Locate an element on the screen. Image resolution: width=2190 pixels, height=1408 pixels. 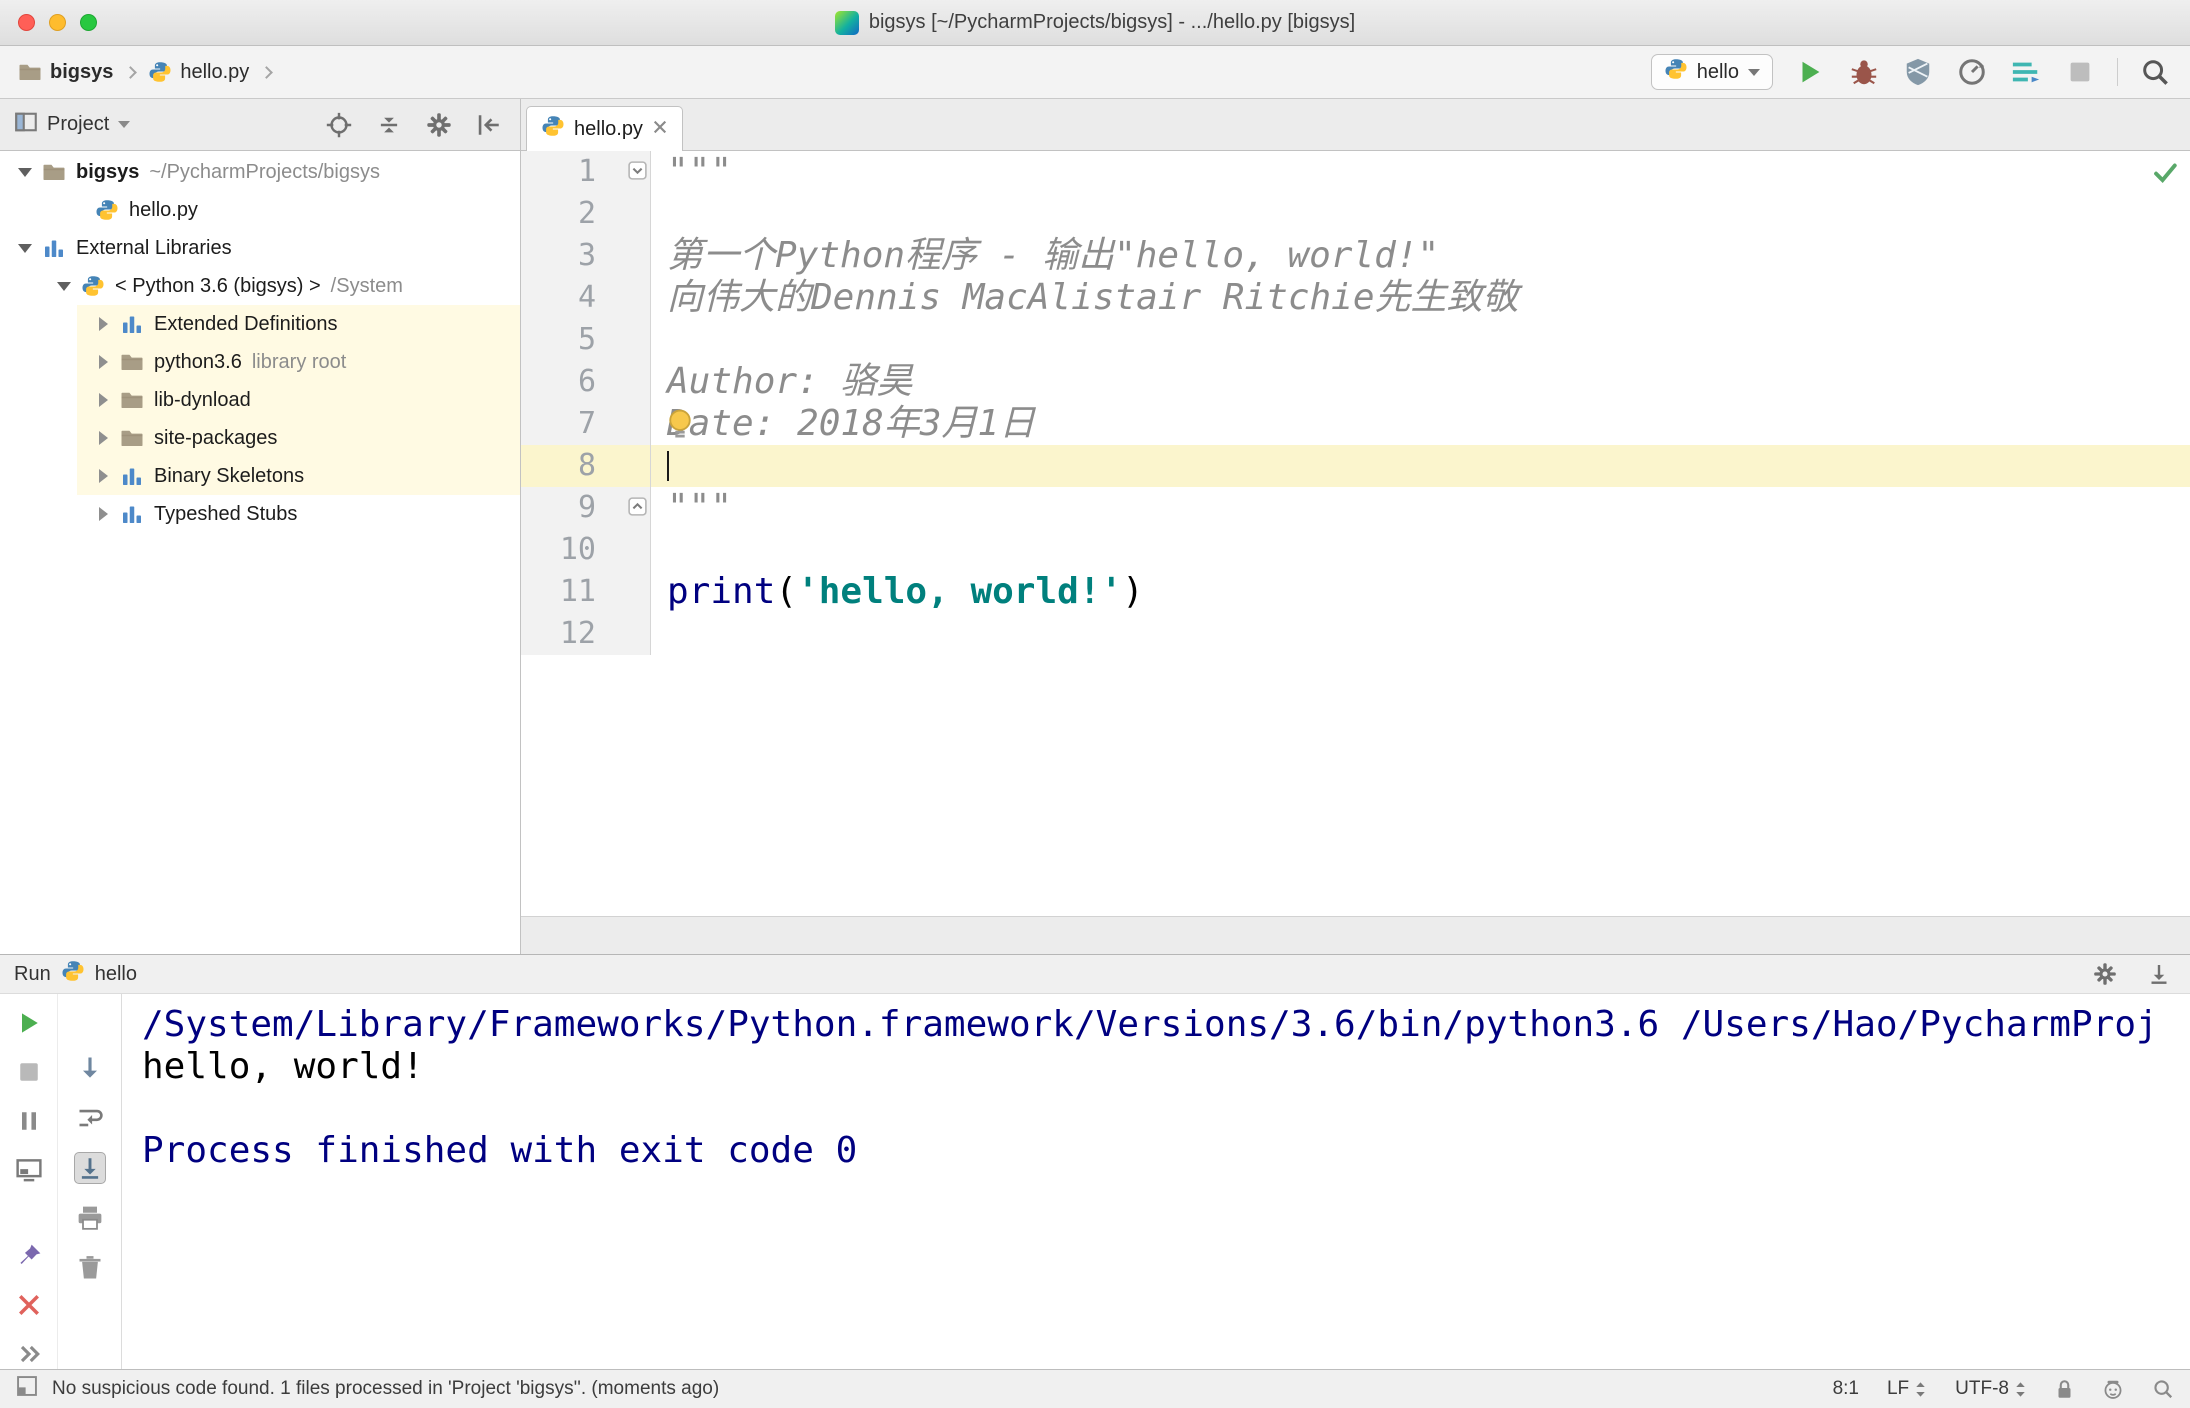
collapse-all-button is located at coordinates (389, 125).